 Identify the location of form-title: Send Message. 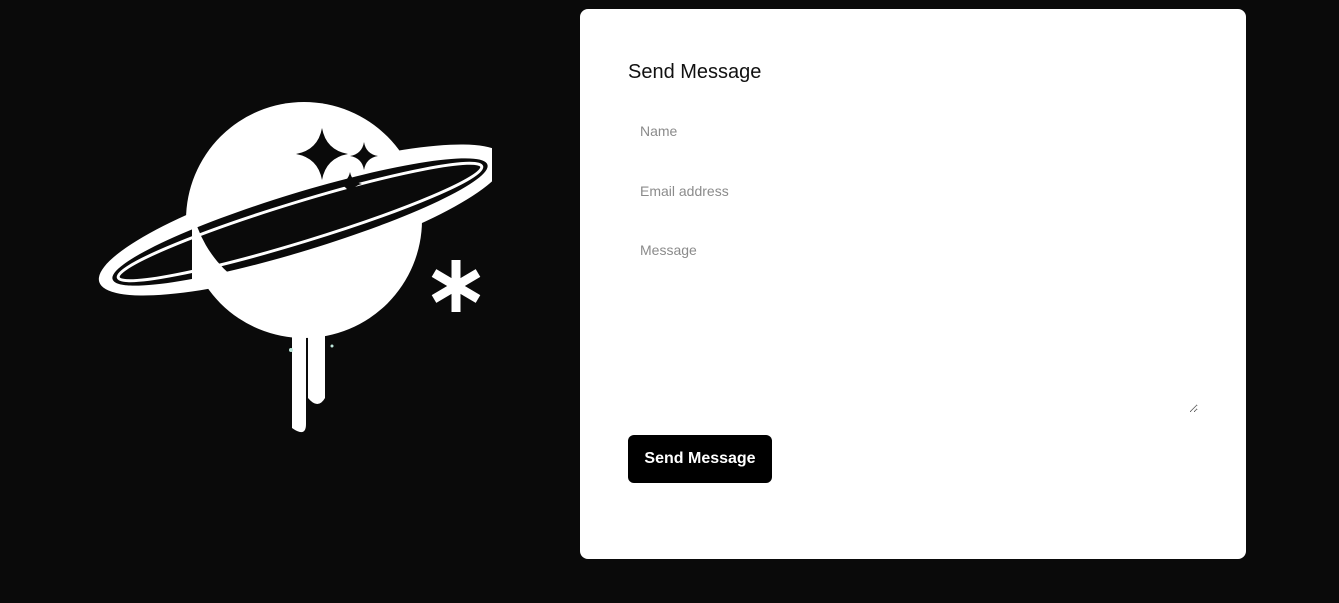
(695, 72).